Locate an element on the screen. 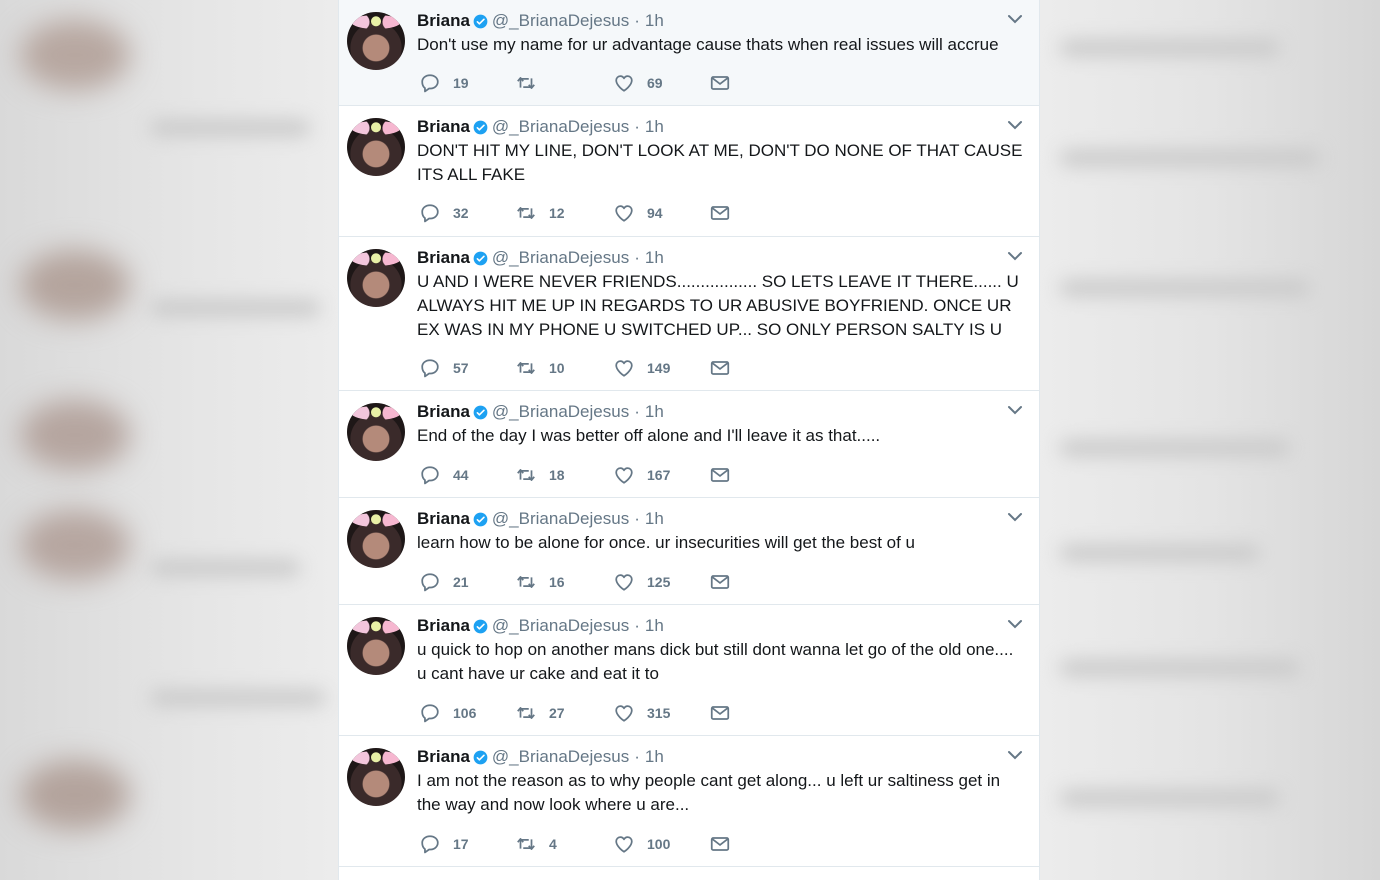 Image resolution: width=1380 pixels, height=880 pixels. reply-button: 44 is located at coordinates (444, 475).